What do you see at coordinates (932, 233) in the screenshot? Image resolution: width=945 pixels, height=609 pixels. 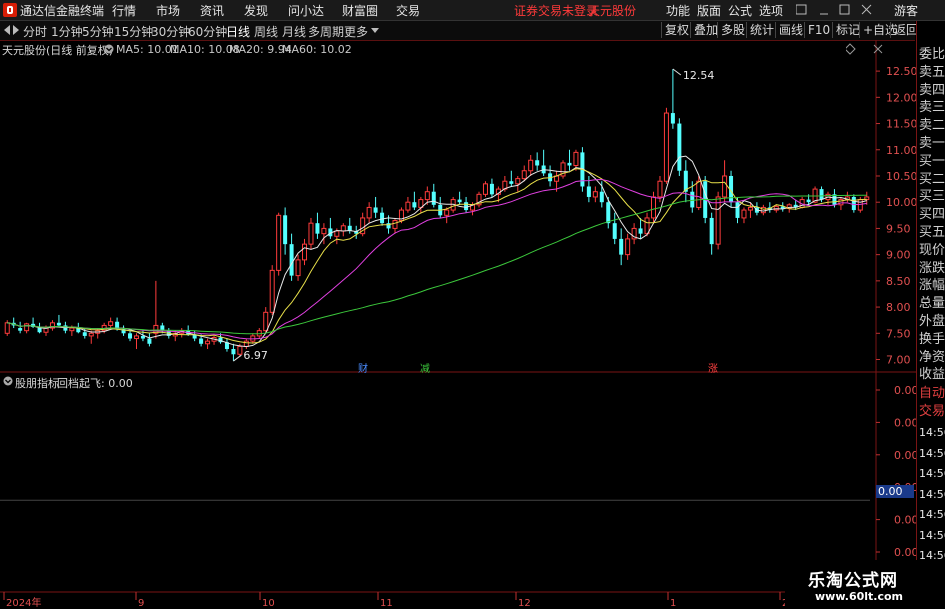 I see `side-panel-item: 买五` at bounding box center [932, 233].